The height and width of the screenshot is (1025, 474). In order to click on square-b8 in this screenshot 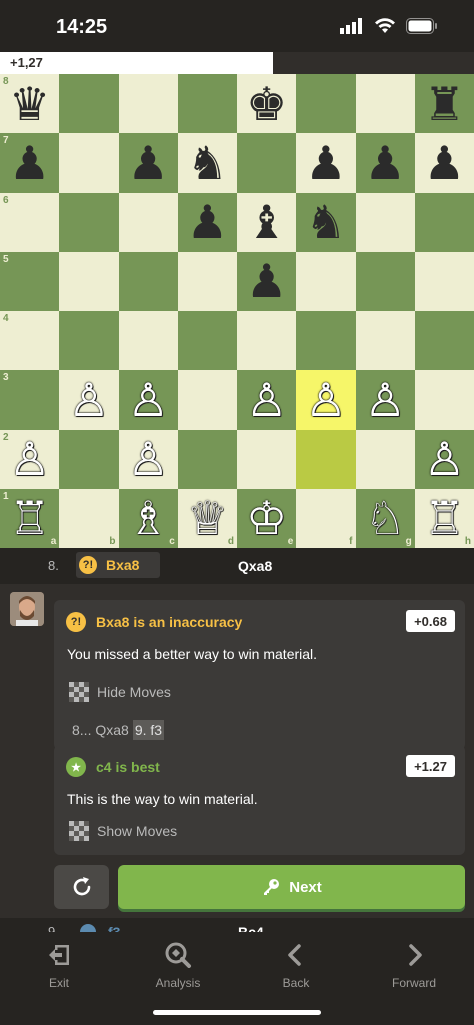, I will do `click(89, 104)`.